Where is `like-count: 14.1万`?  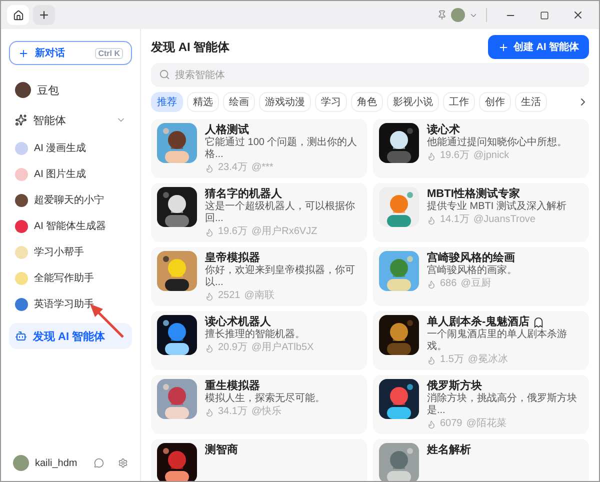
like-count: 14.1万 is located at coordinates (455, 220).